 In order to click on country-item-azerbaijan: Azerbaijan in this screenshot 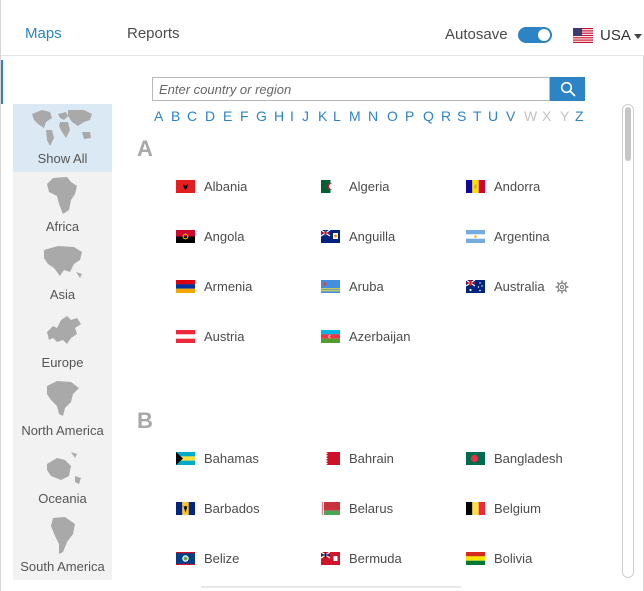, I will do `click(388, 338)`.